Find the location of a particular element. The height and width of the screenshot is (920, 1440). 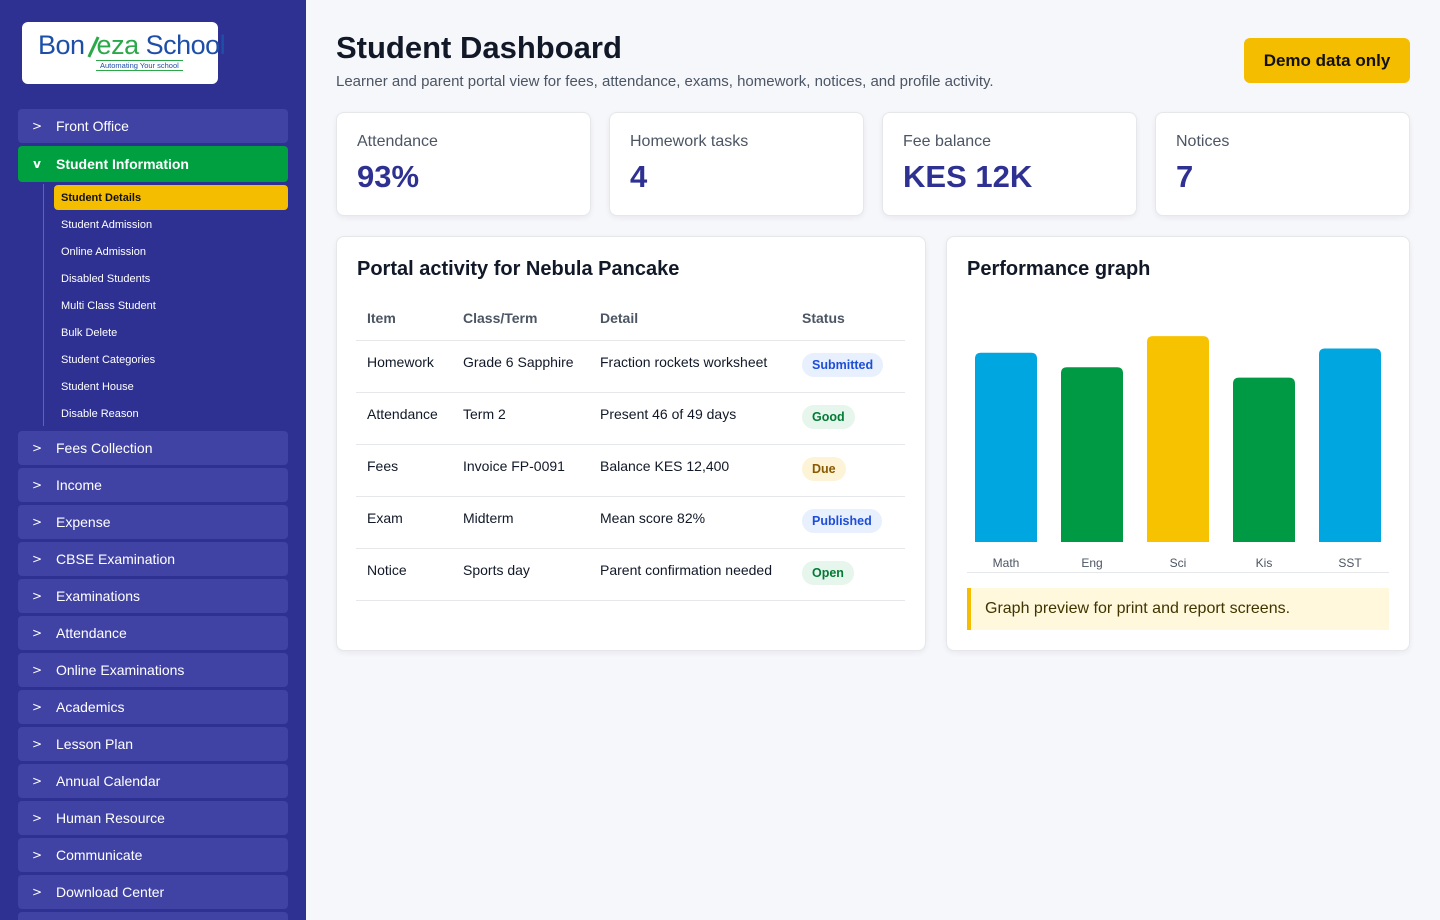

stat-value: 7 is located at coordinates (1185, 176).